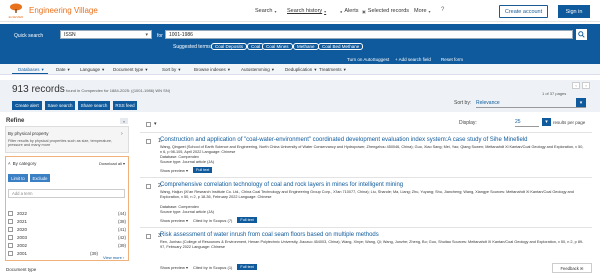 The width and height of the screenshot is (600, 273). I want to click on create-account-button: Create account, so click(523, 11).